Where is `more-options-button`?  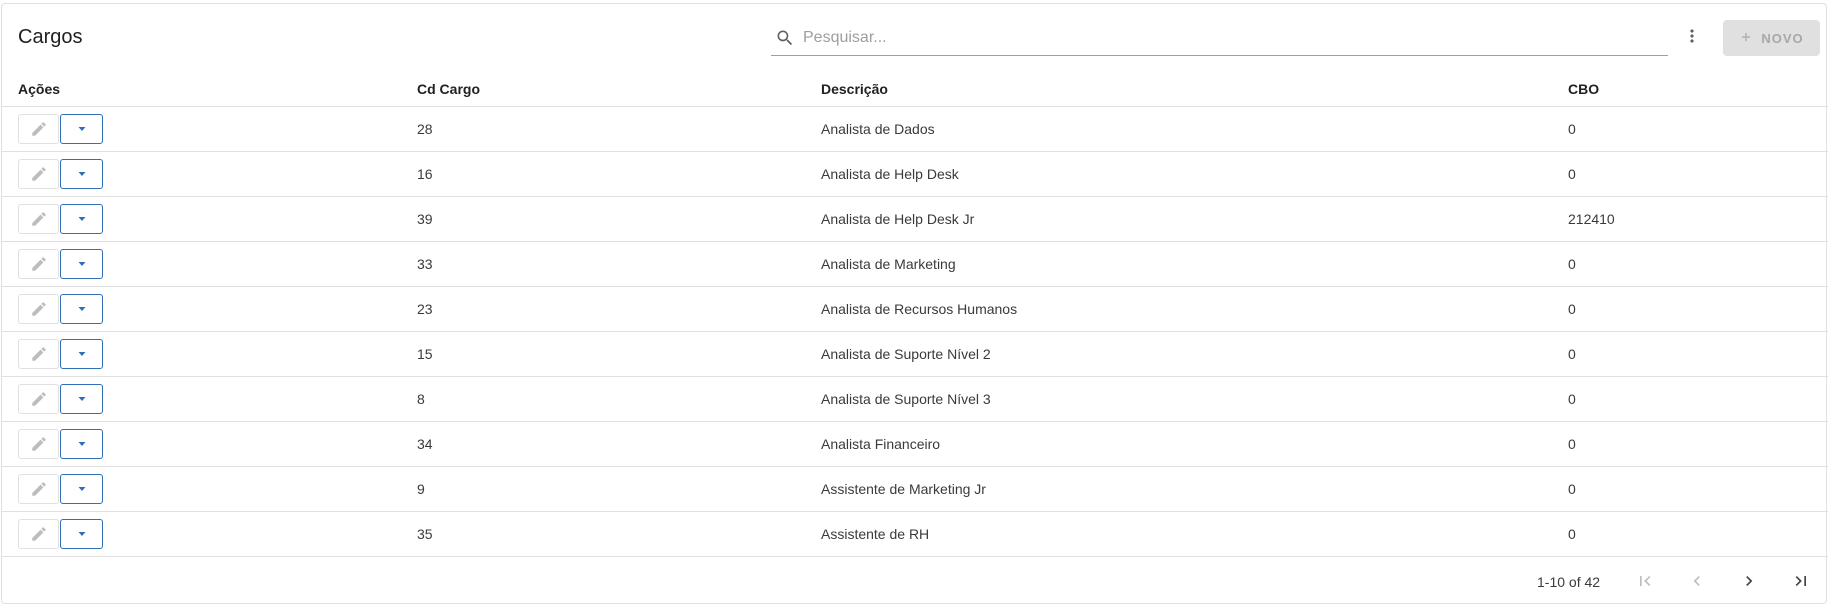
more-options-button is located at coordinates (1692, 38).